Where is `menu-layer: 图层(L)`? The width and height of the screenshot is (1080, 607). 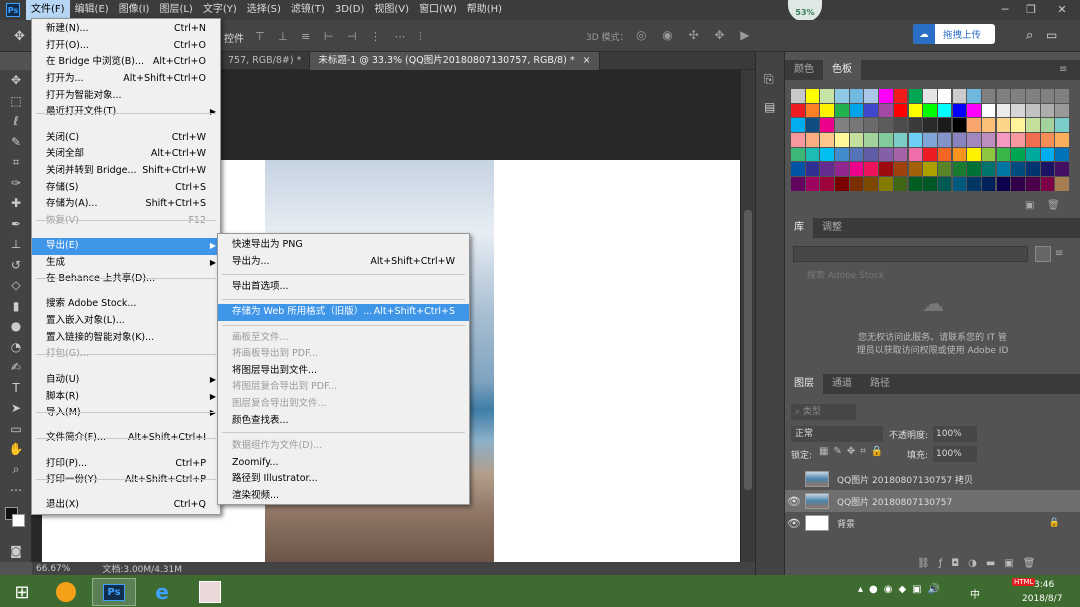 menu-layer: 图层(L) is located at coordinates (175, 10).